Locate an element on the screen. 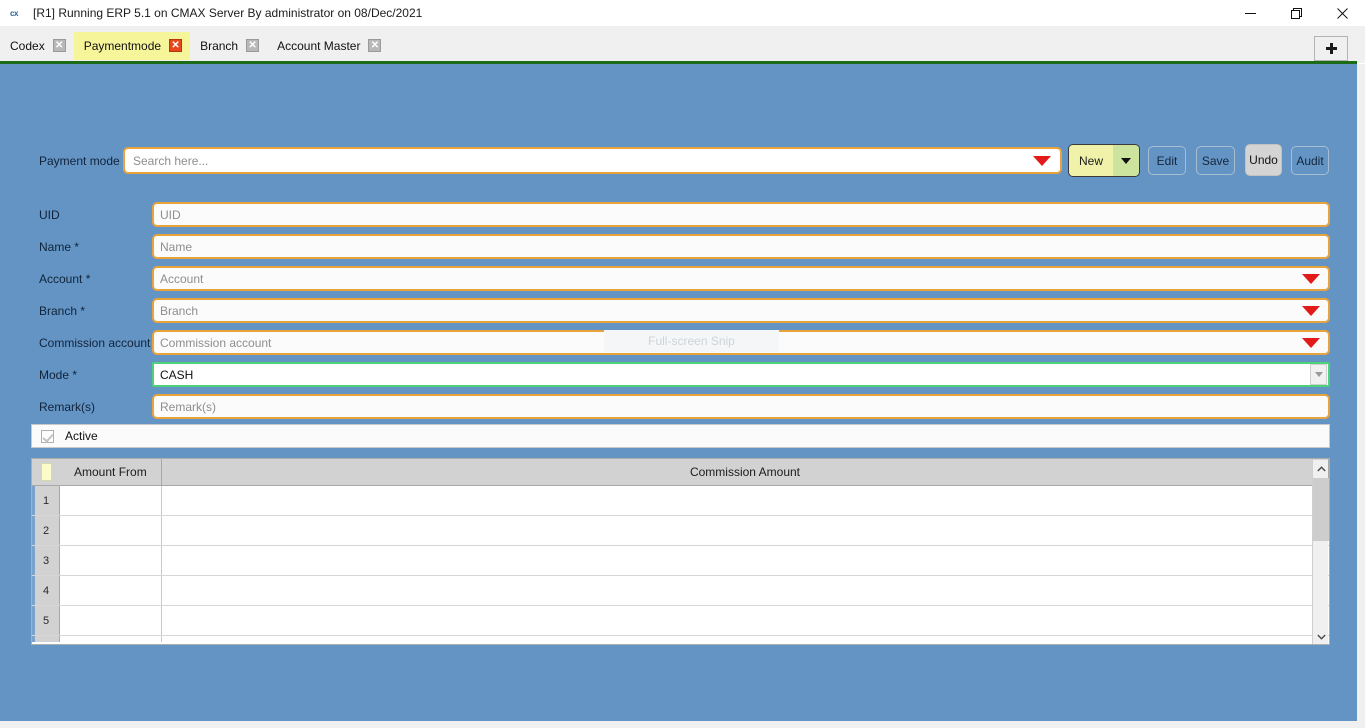  new-button: New is located at coordinates (1104, 160).